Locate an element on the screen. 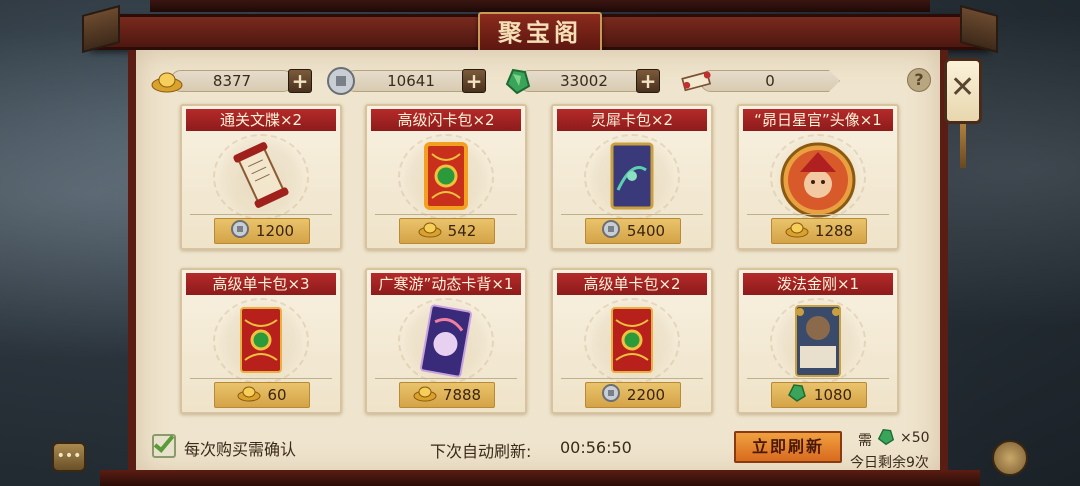  animated-card-back-icon is located at coordinates (446, 343).